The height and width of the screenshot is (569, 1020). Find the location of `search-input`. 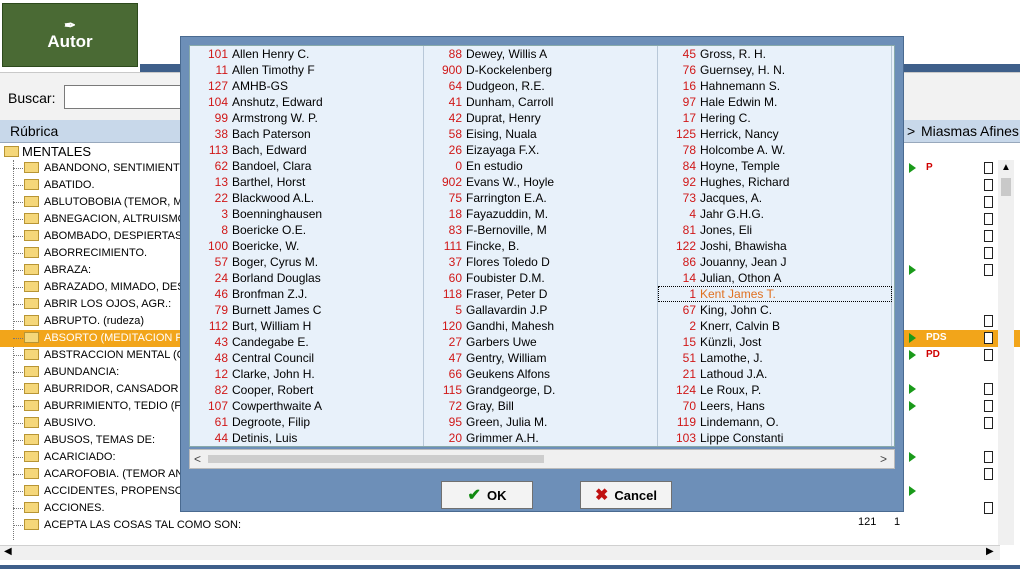

search-input is located at coordinates (125, 97).